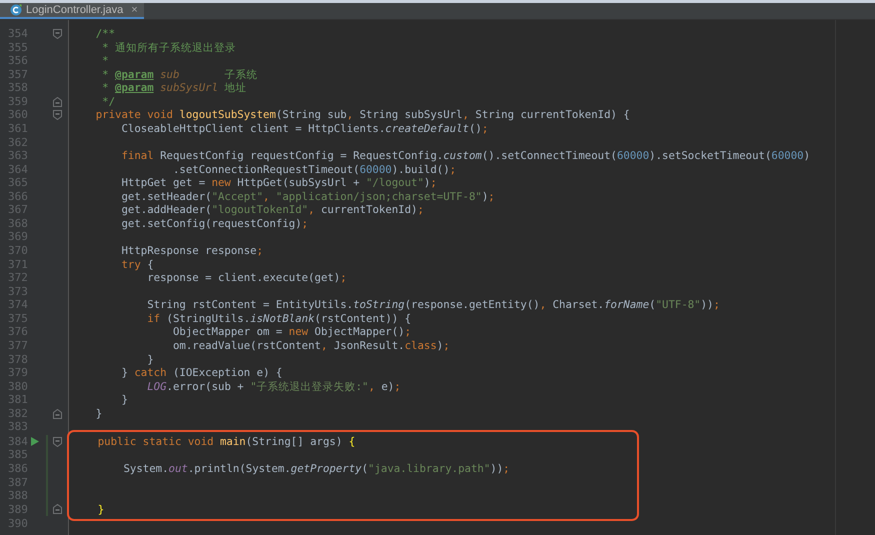  I want to click on code-line: */, so click(108, 101).